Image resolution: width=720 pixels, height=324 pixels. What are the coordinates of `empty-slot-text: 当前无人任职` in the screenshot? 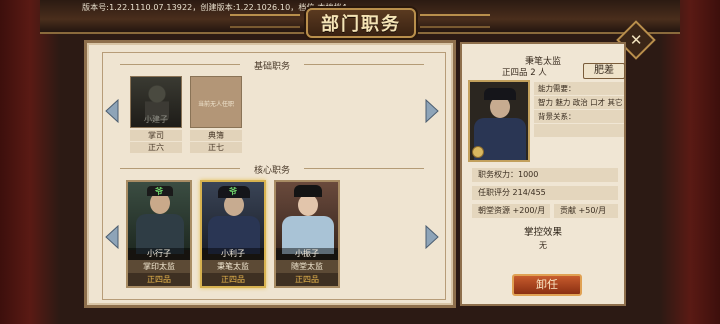 It's located at (215, 104).